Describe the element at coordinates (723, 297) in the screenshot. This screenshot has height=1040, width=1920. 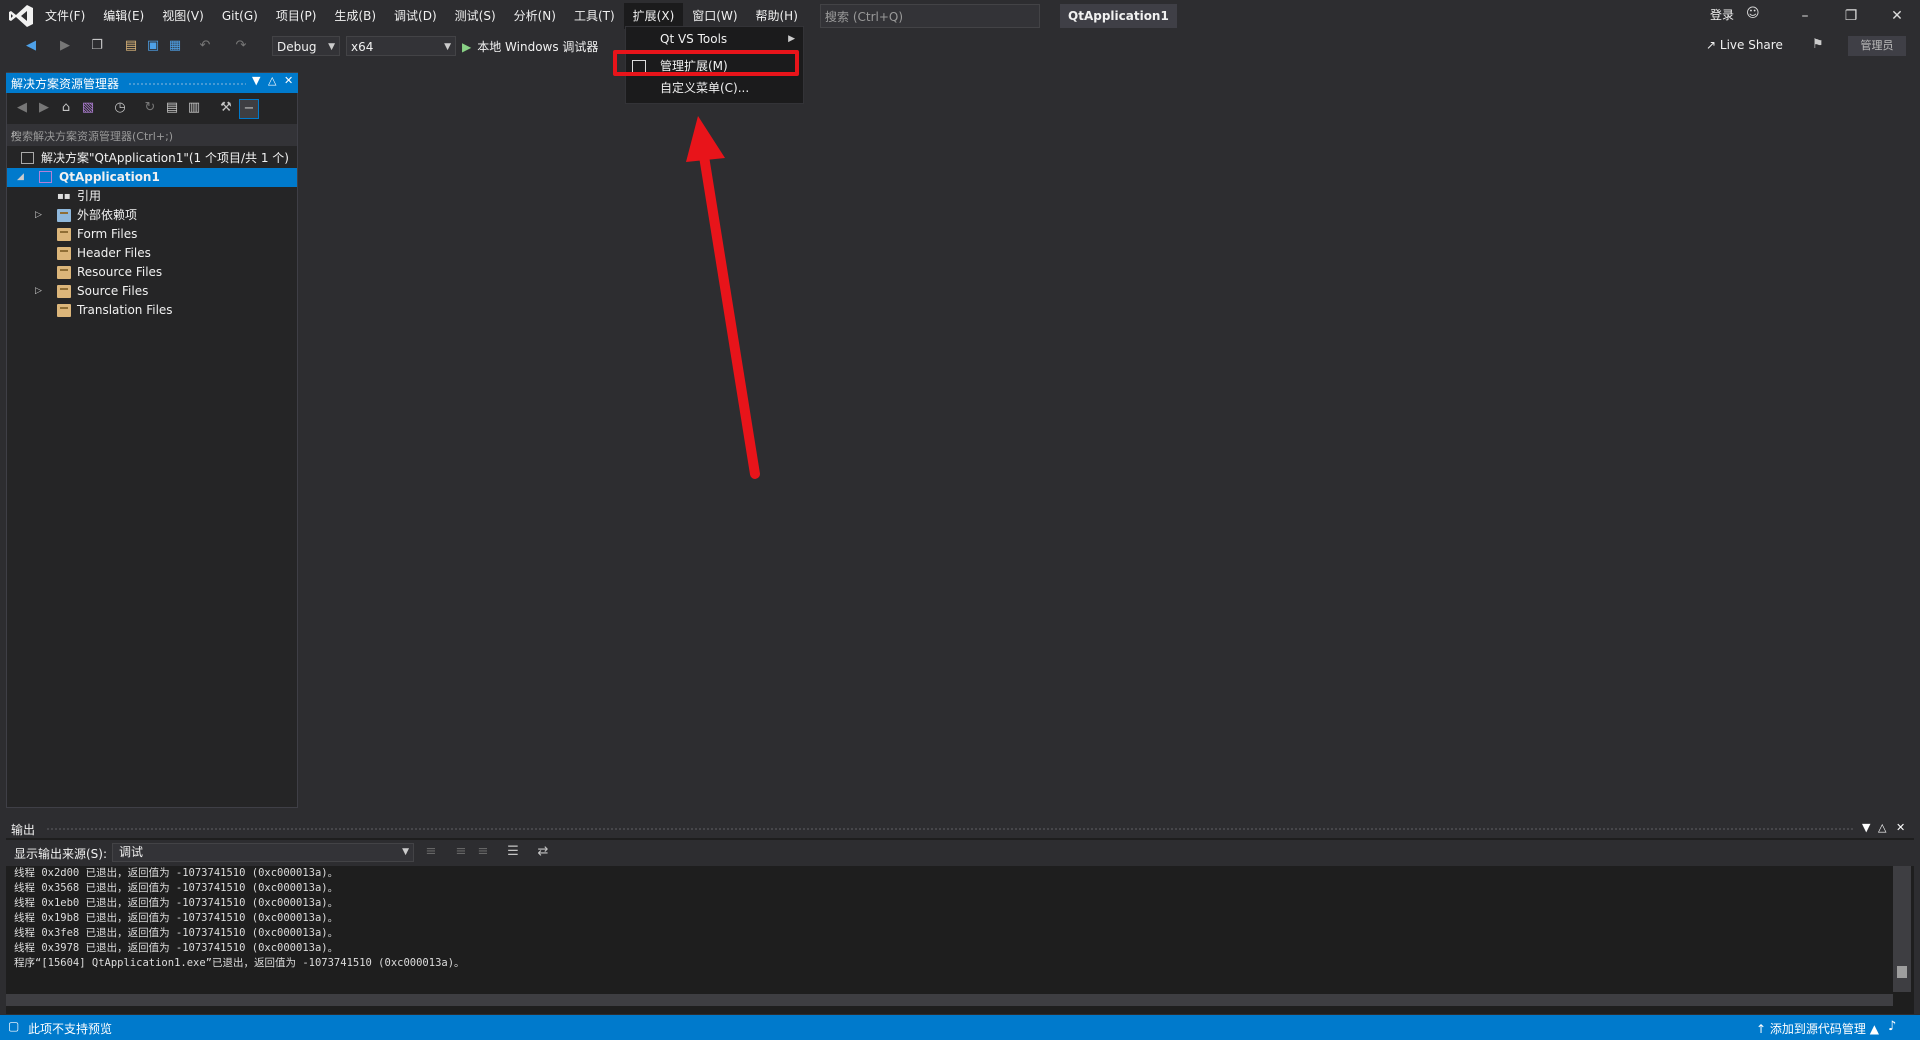
I see `annotation-arrow` at that location.